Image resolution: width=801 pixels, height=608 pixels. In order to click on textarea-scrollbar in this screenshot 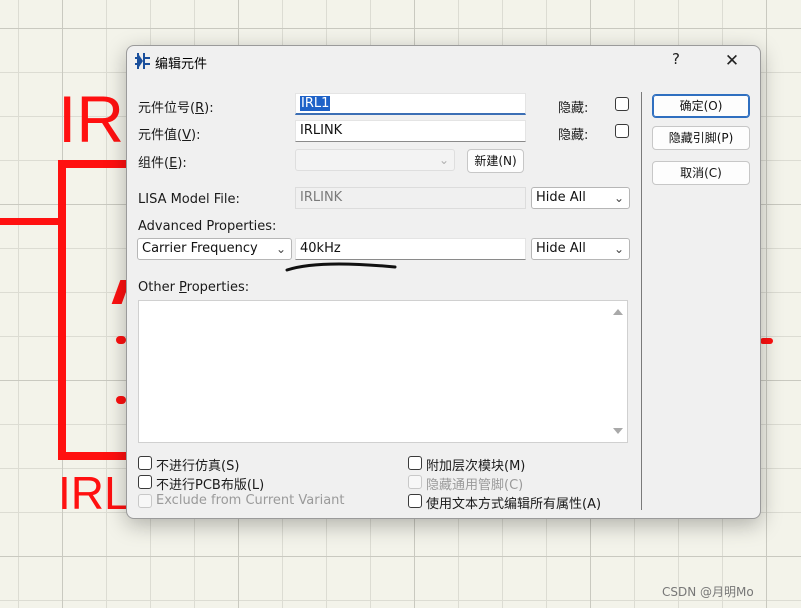, I will do `click(618, 371)`.